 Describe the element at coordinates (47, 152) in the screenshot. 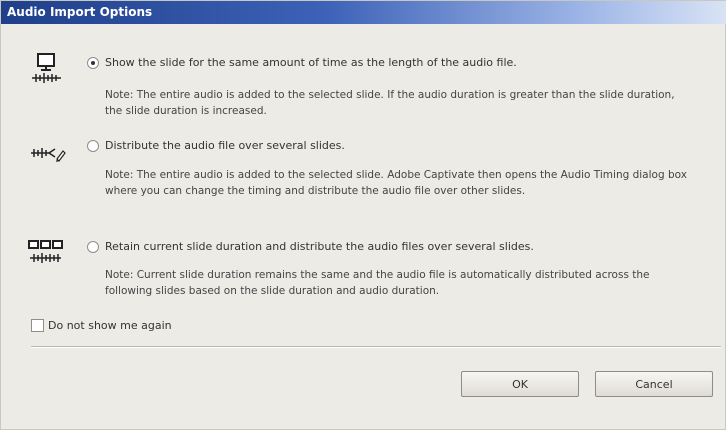

I see `distribute-audio-icon` at that location.